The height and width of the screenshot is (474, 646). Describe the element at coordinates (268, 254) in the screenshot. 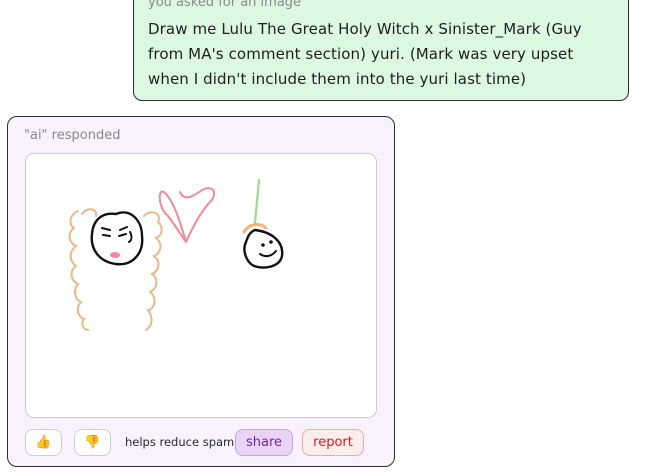

I see `onion-smile` at that location.